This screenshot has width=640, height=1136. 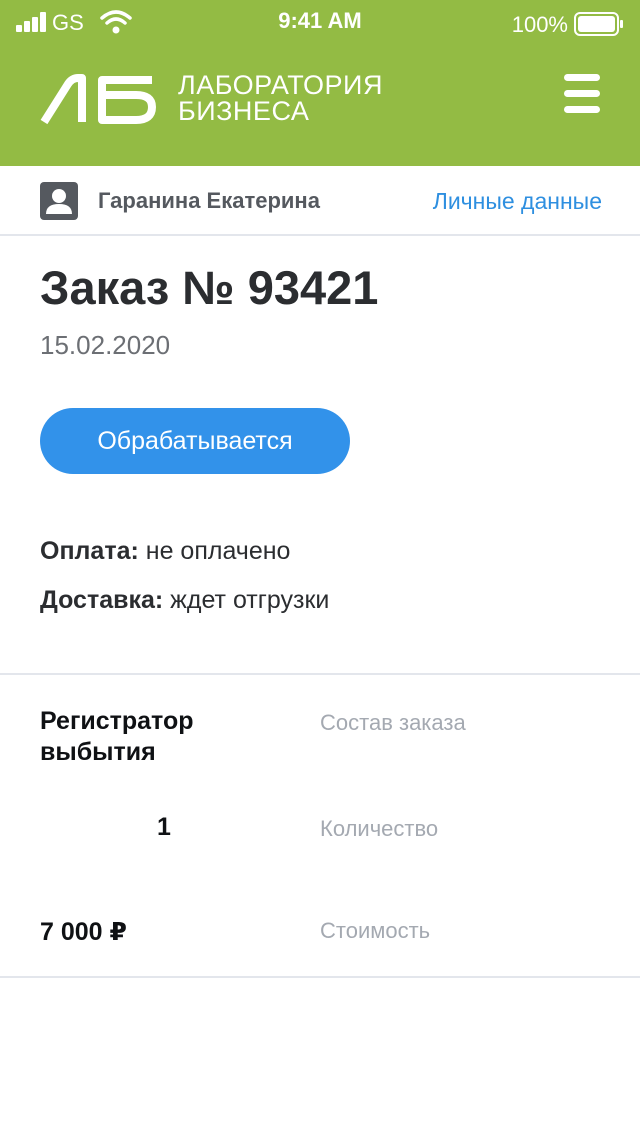 I want to click on payment-value: не оплачено, so click(x=218, y=551).